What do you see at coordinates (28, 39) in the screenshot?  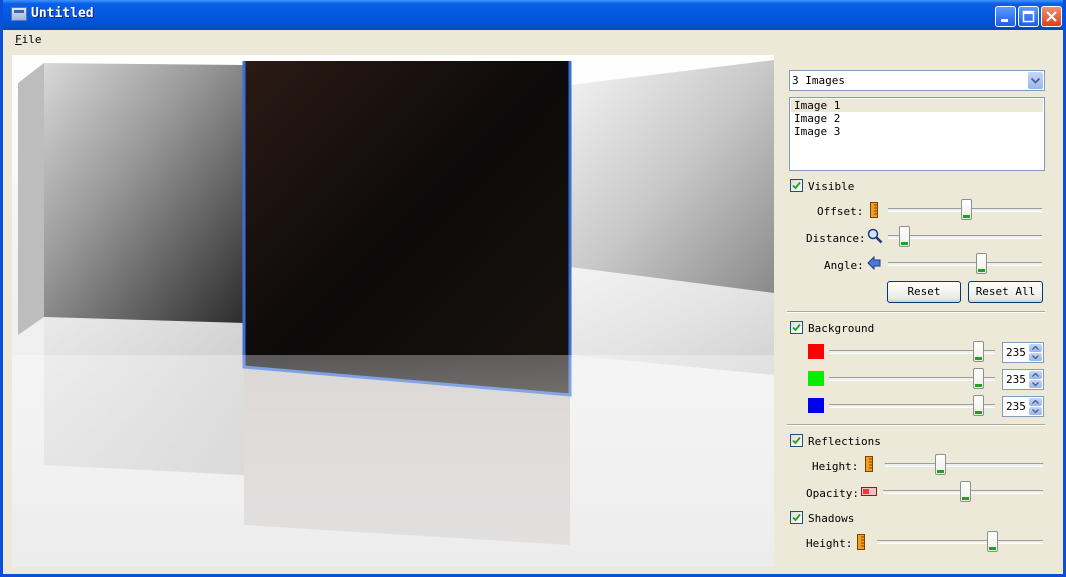 I see `menu-file: File` at bounding box center [28, 39].